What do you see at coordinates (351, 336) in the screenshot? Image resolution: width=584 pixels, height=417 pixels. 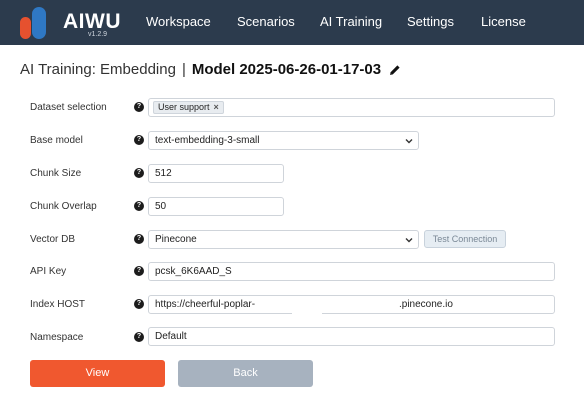 I see `namespace-input: Default` at bounding box center [351, 336].